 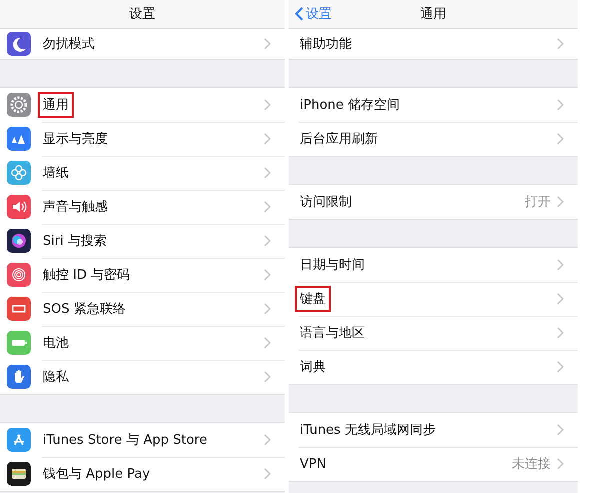 What do you see at coordinates (56, 174) in the screenshot?
I see `row-label: 墙纸` at bounding box center [56, 174].